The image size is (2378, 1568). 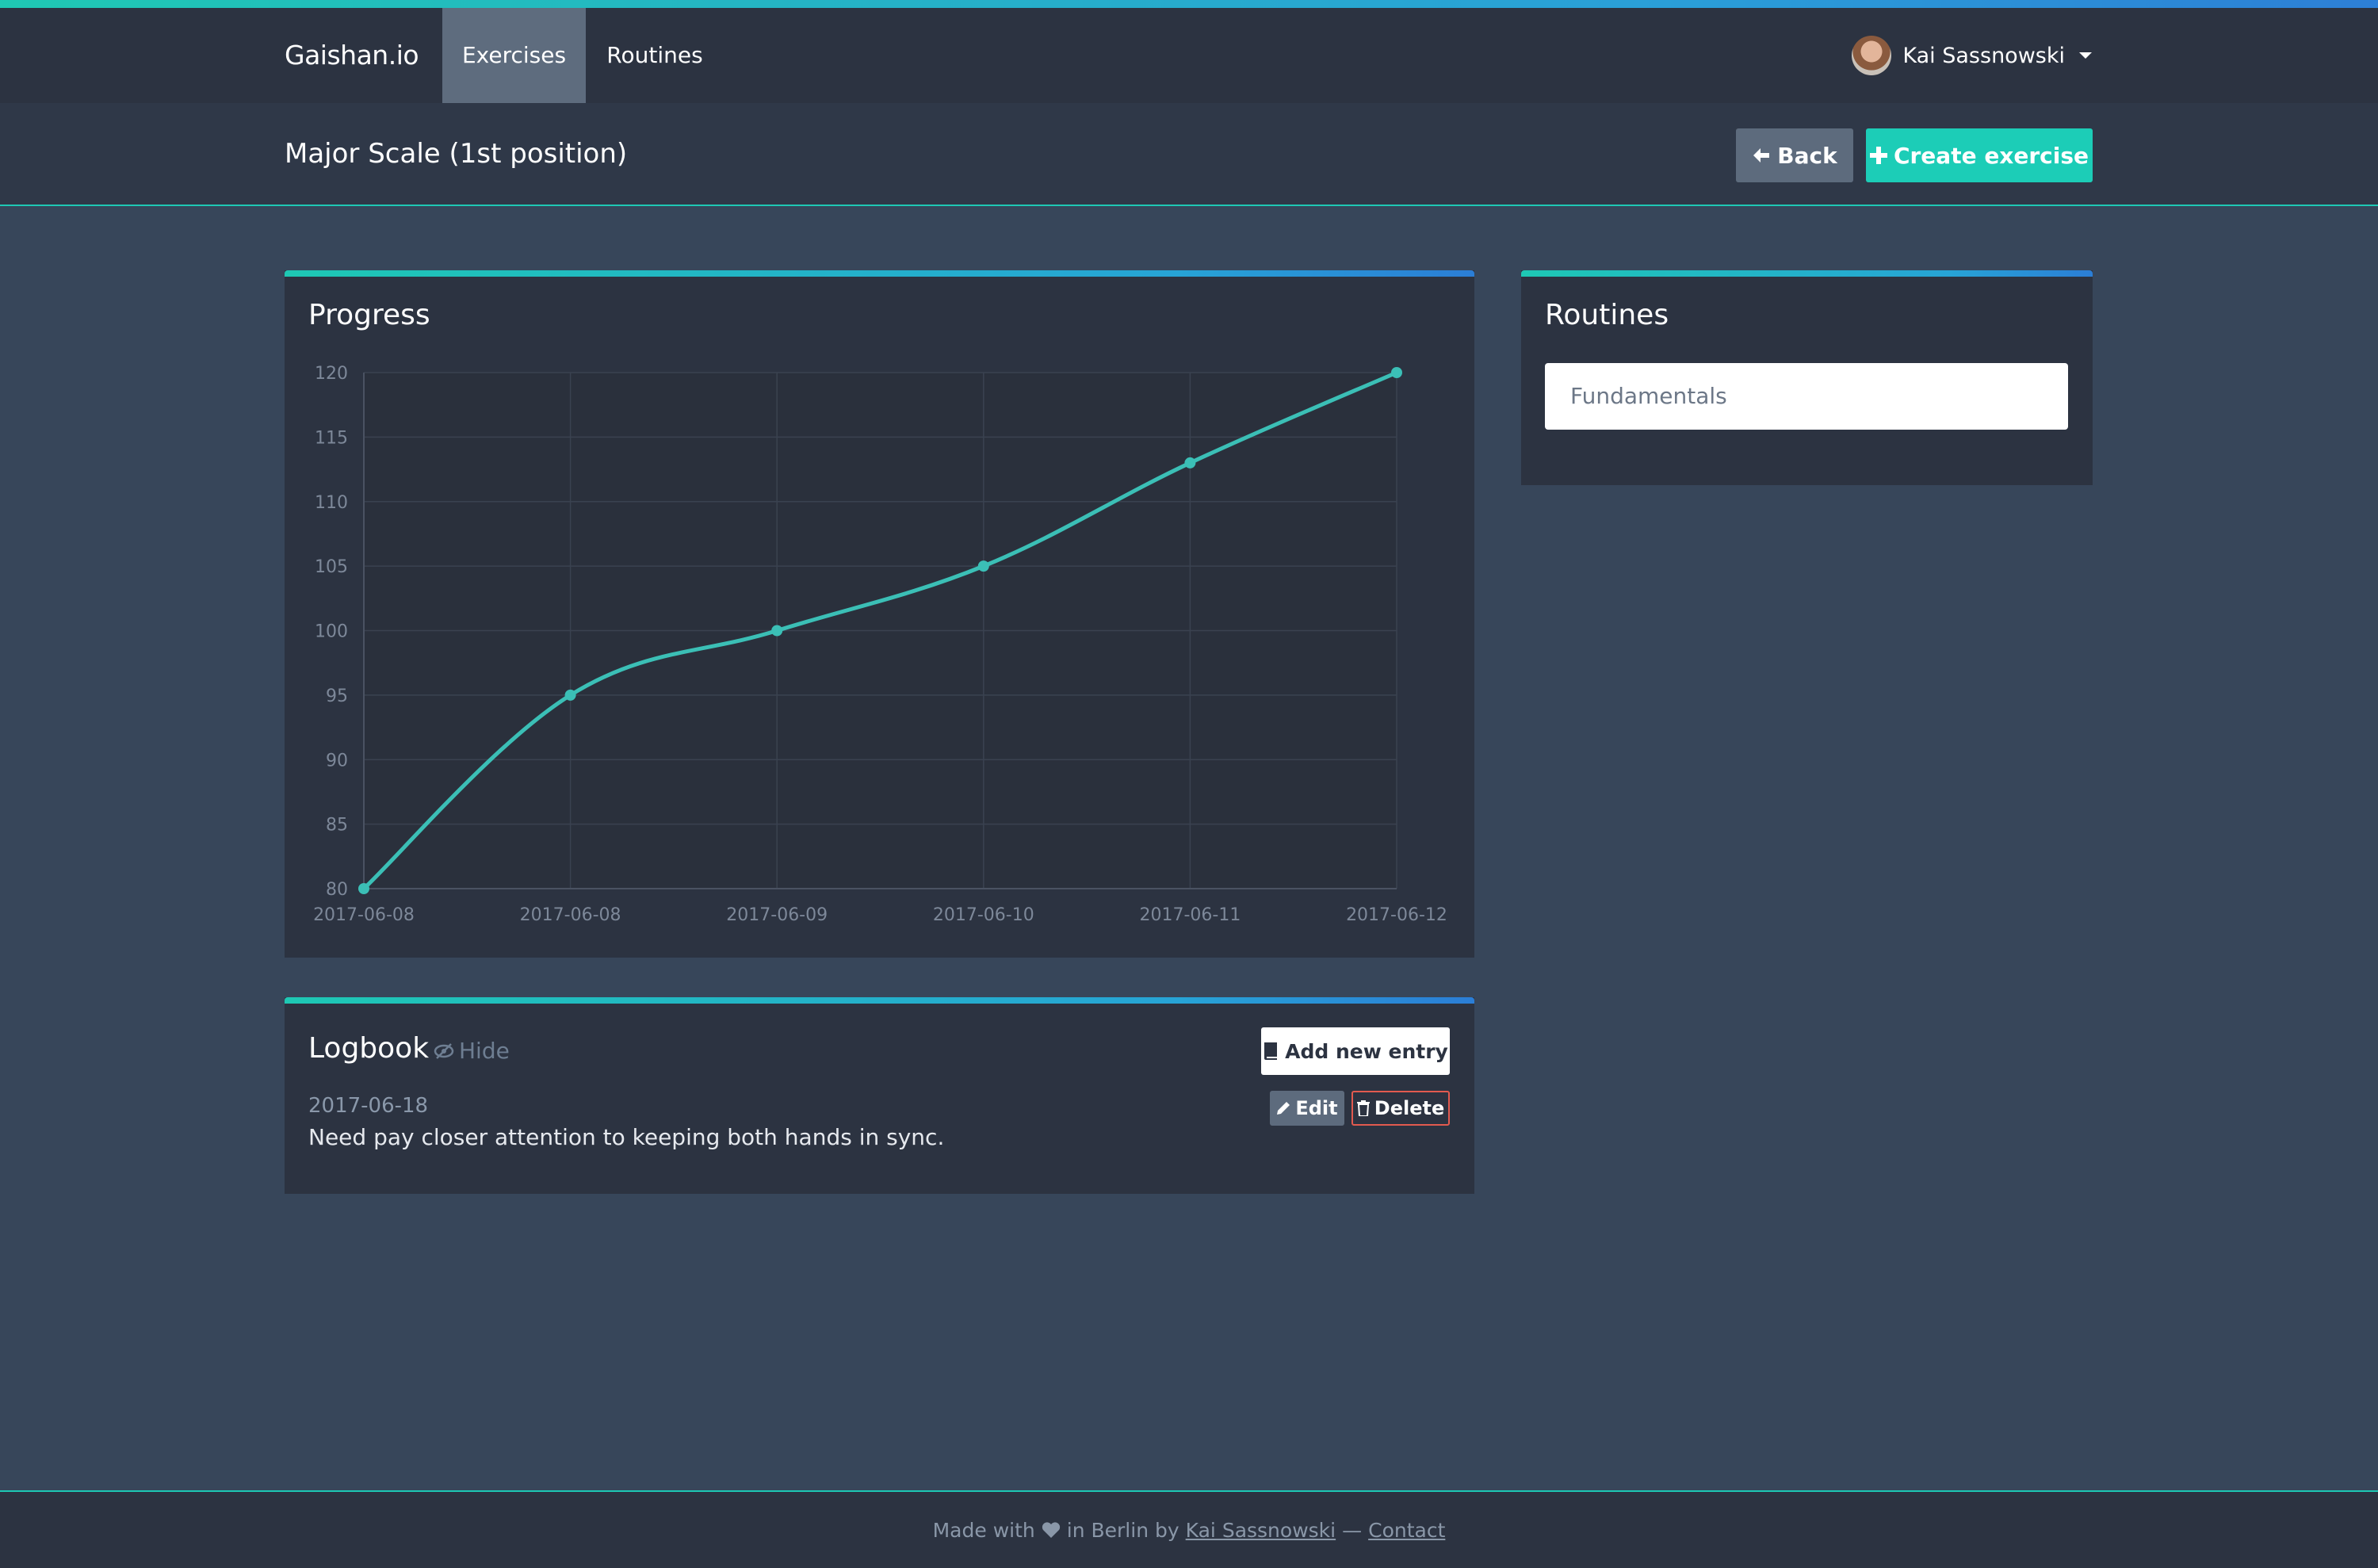 I want to click on y-tick-label: 110, so click(x=331, y=503).